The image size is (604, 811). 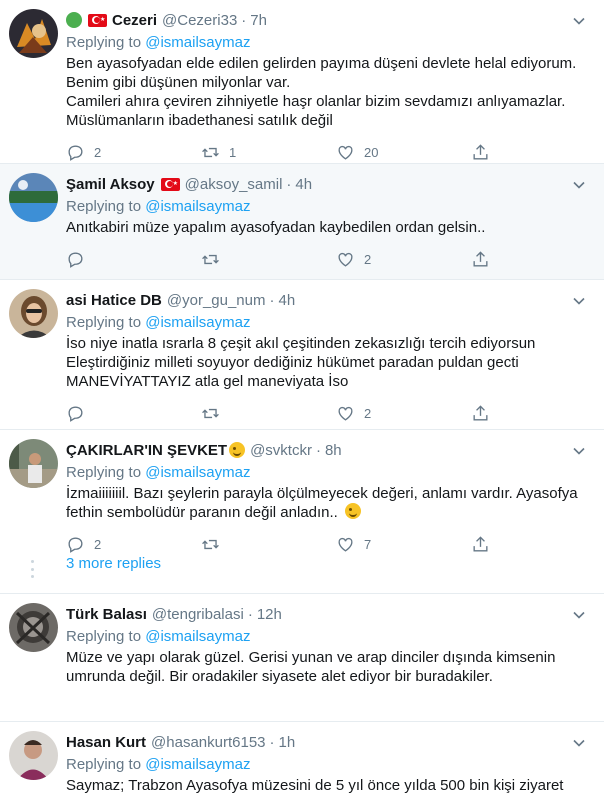 What do you see at coordinates (198, 614) in the screenshot?
I see `user-handle: @tengribalasi` at bounding box center [198, 614].